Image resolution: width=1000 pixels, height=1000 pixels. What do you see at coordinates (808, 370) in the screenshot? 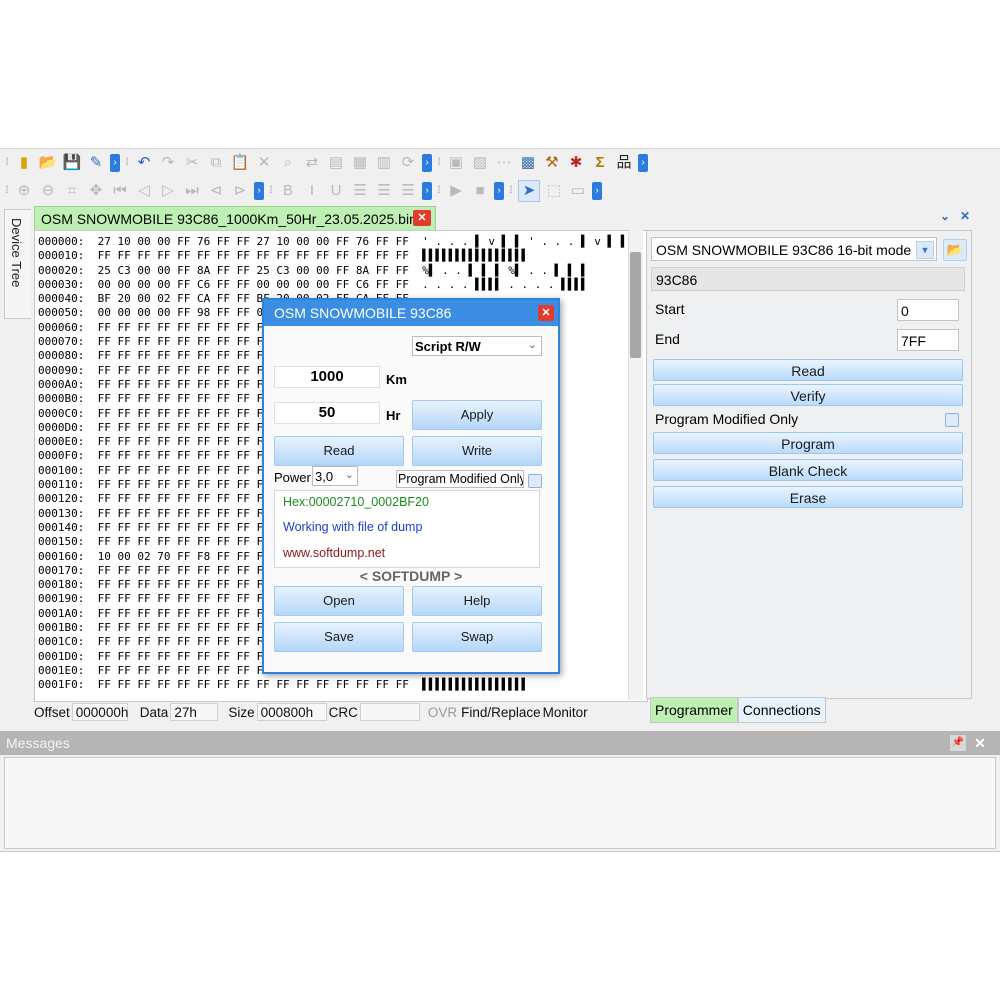
I see `read-button: Read` at bounding box center [808, 370].